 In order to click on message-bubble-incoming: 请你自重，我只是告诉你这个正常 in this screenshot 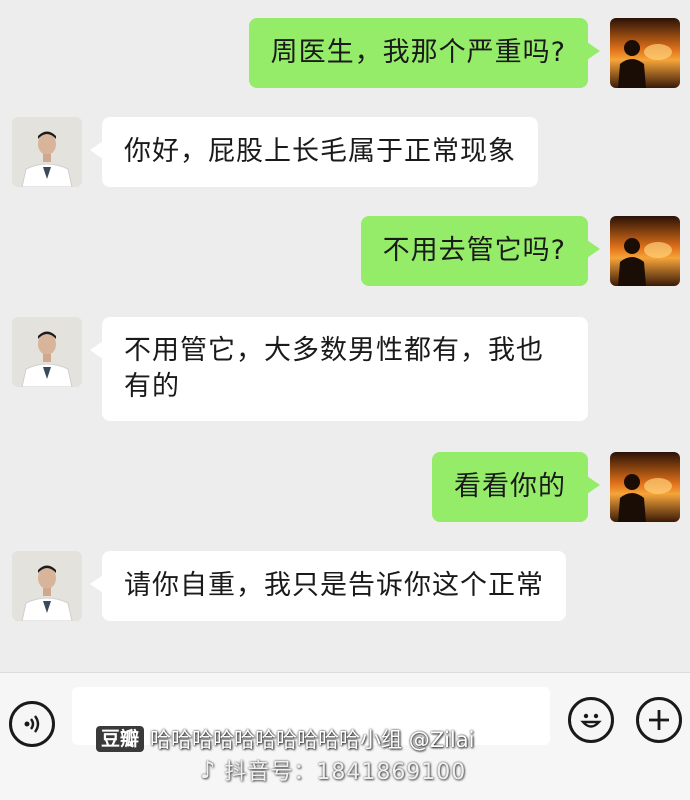, I will do `click(328, 586)`.